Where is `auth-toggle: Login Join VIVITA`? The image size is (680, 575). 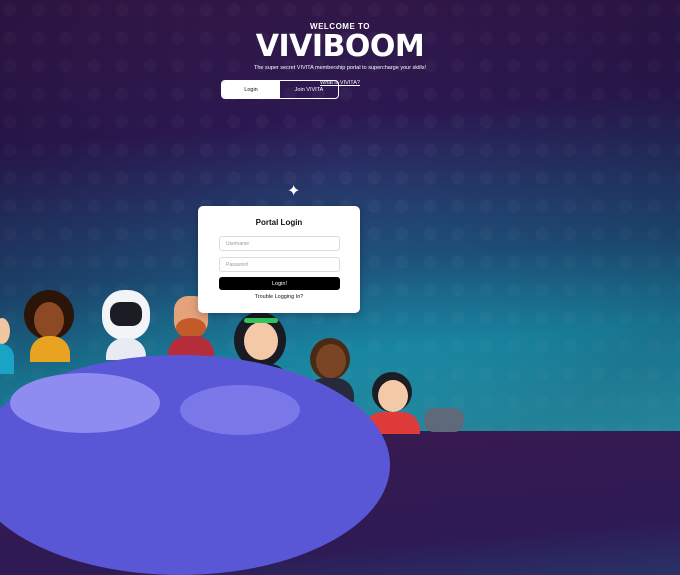 auth-toggle: Login Join VIVITA is located at coordinates (280, 89).